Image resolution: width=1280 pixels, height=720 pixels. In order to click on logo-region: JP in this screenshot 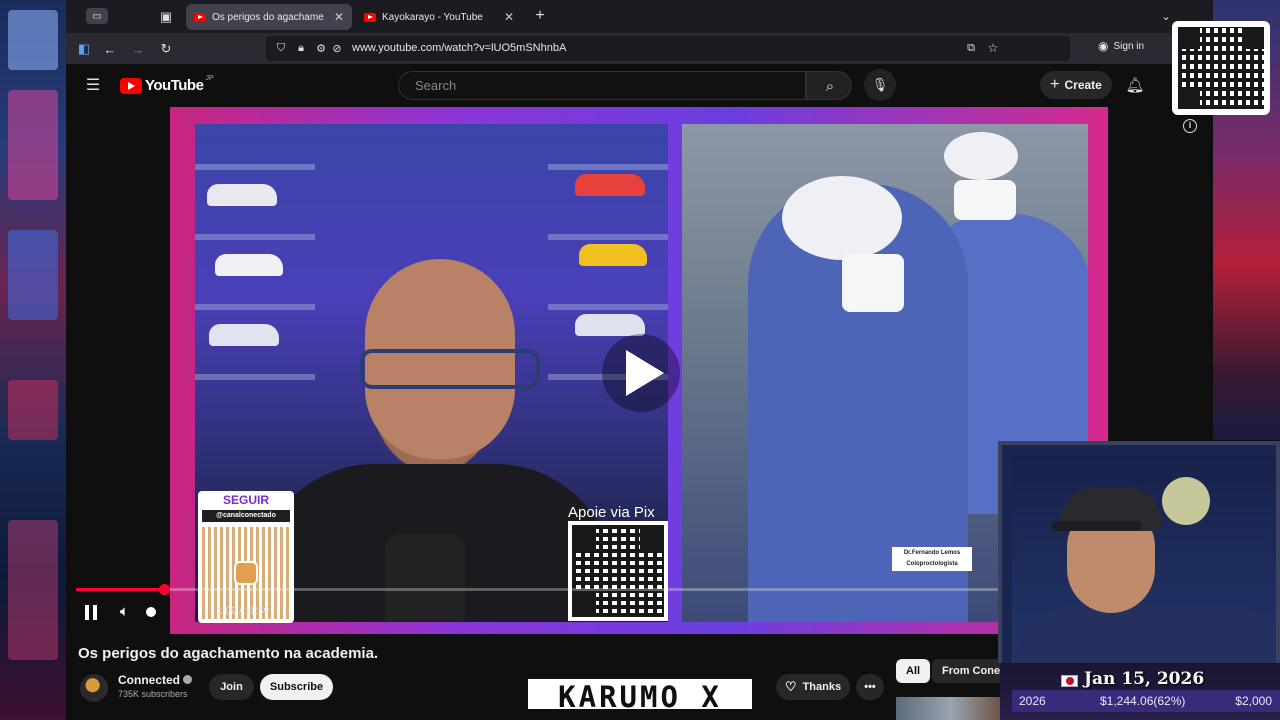, I will do `click(209, 78)`.